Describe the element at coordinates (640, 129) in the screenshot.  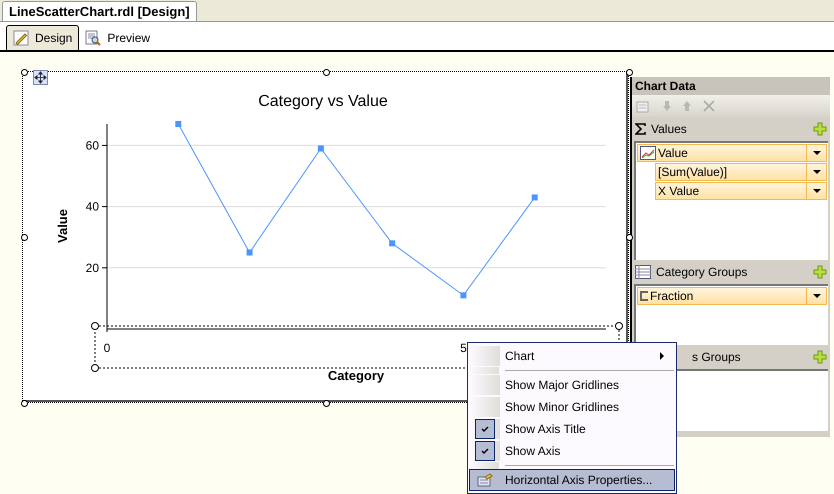
I see `sigma-icon` at that location.